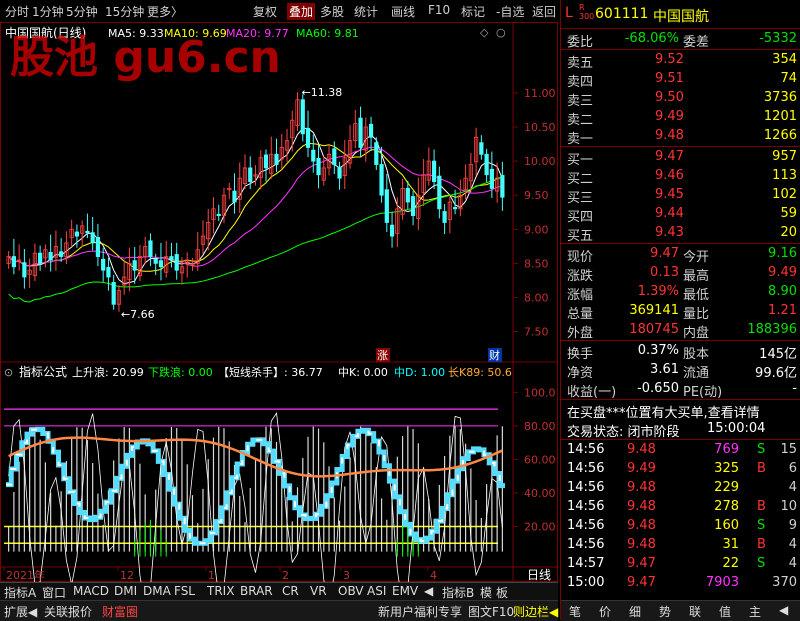 The image size is (800, 621). Describe the element at coordinates (788, 449) in the screenshot. I see `trade-count: 15` at that location.